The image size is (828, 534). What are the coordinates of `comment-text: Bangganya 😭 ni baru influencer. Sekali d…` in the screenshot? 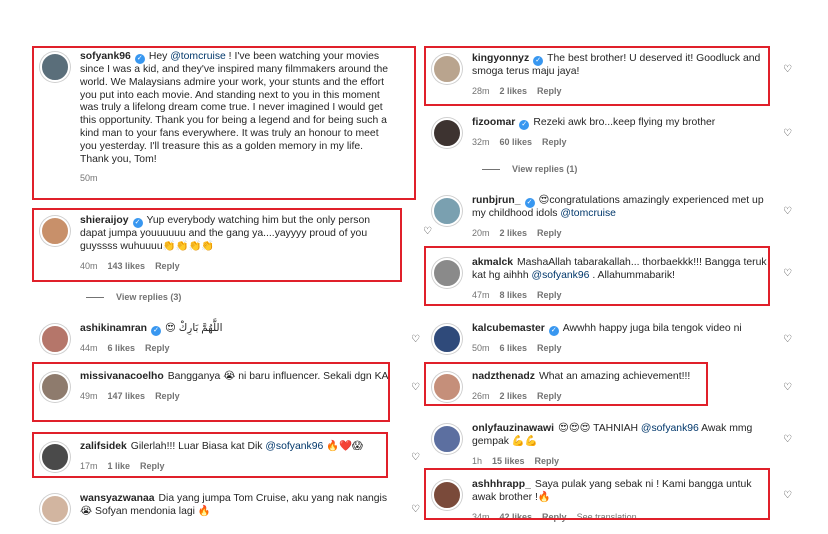 It's located at (278, 376).